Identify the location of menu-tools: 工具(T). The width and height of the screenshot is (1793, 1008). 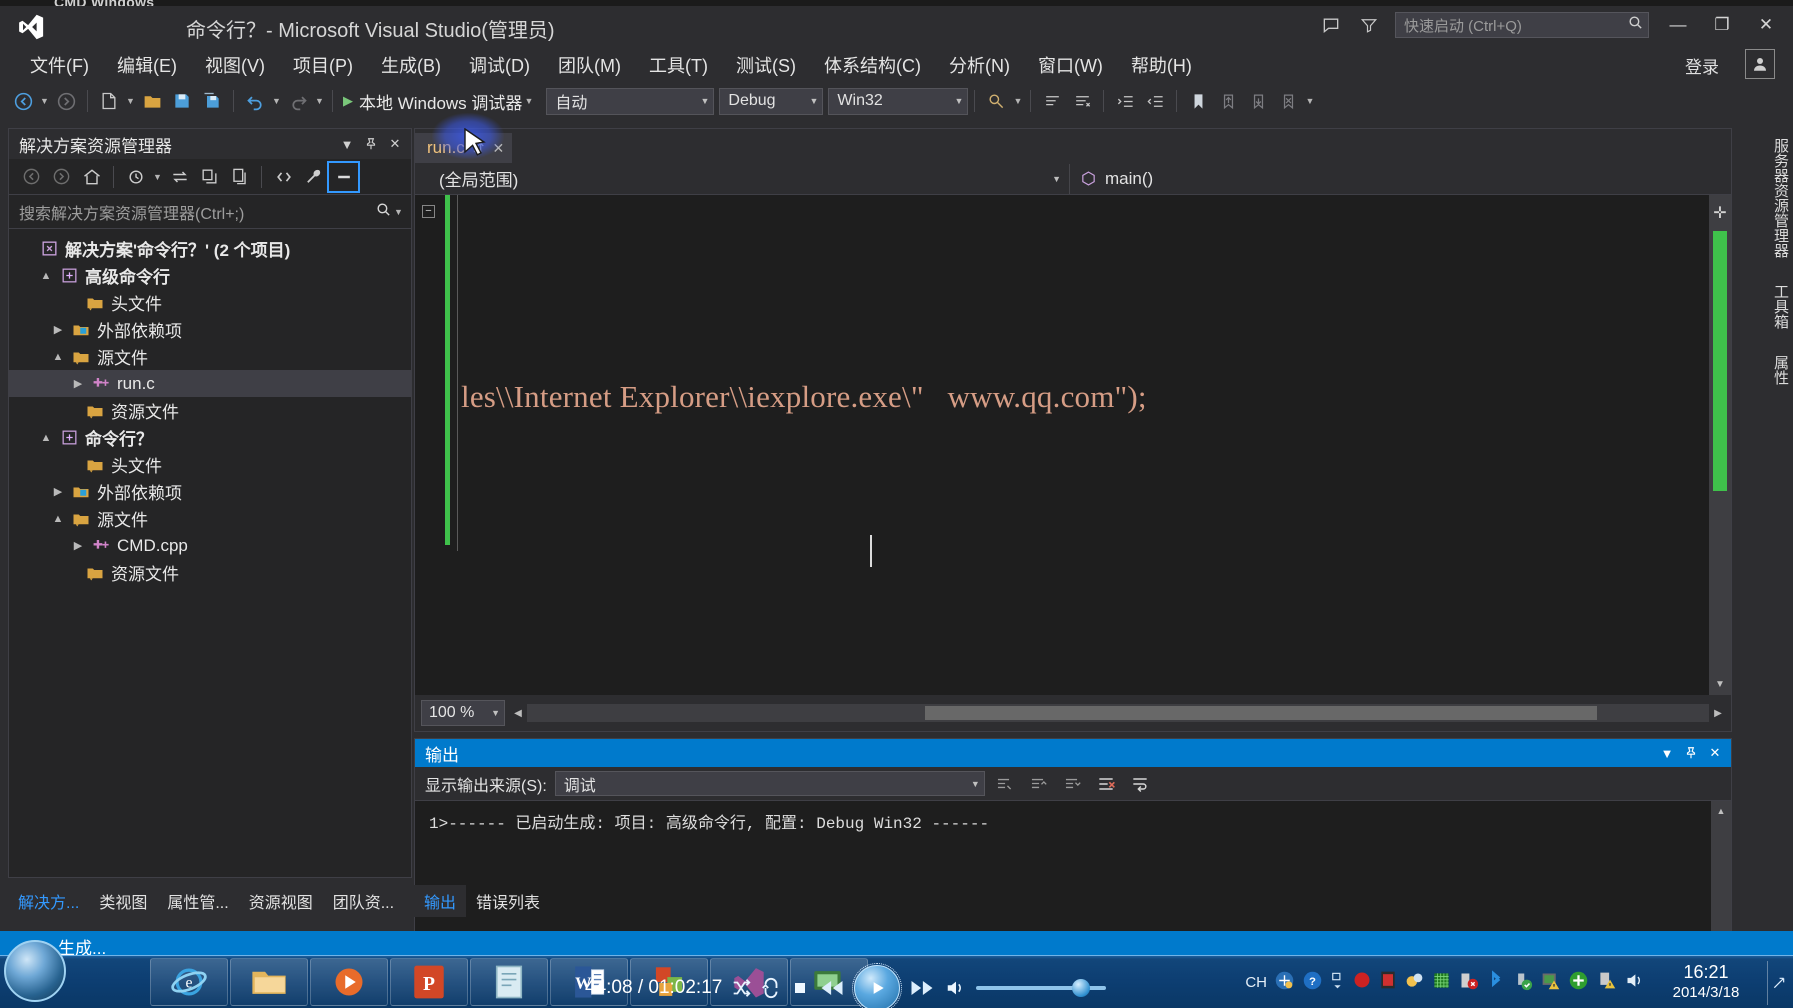
(678, 65).